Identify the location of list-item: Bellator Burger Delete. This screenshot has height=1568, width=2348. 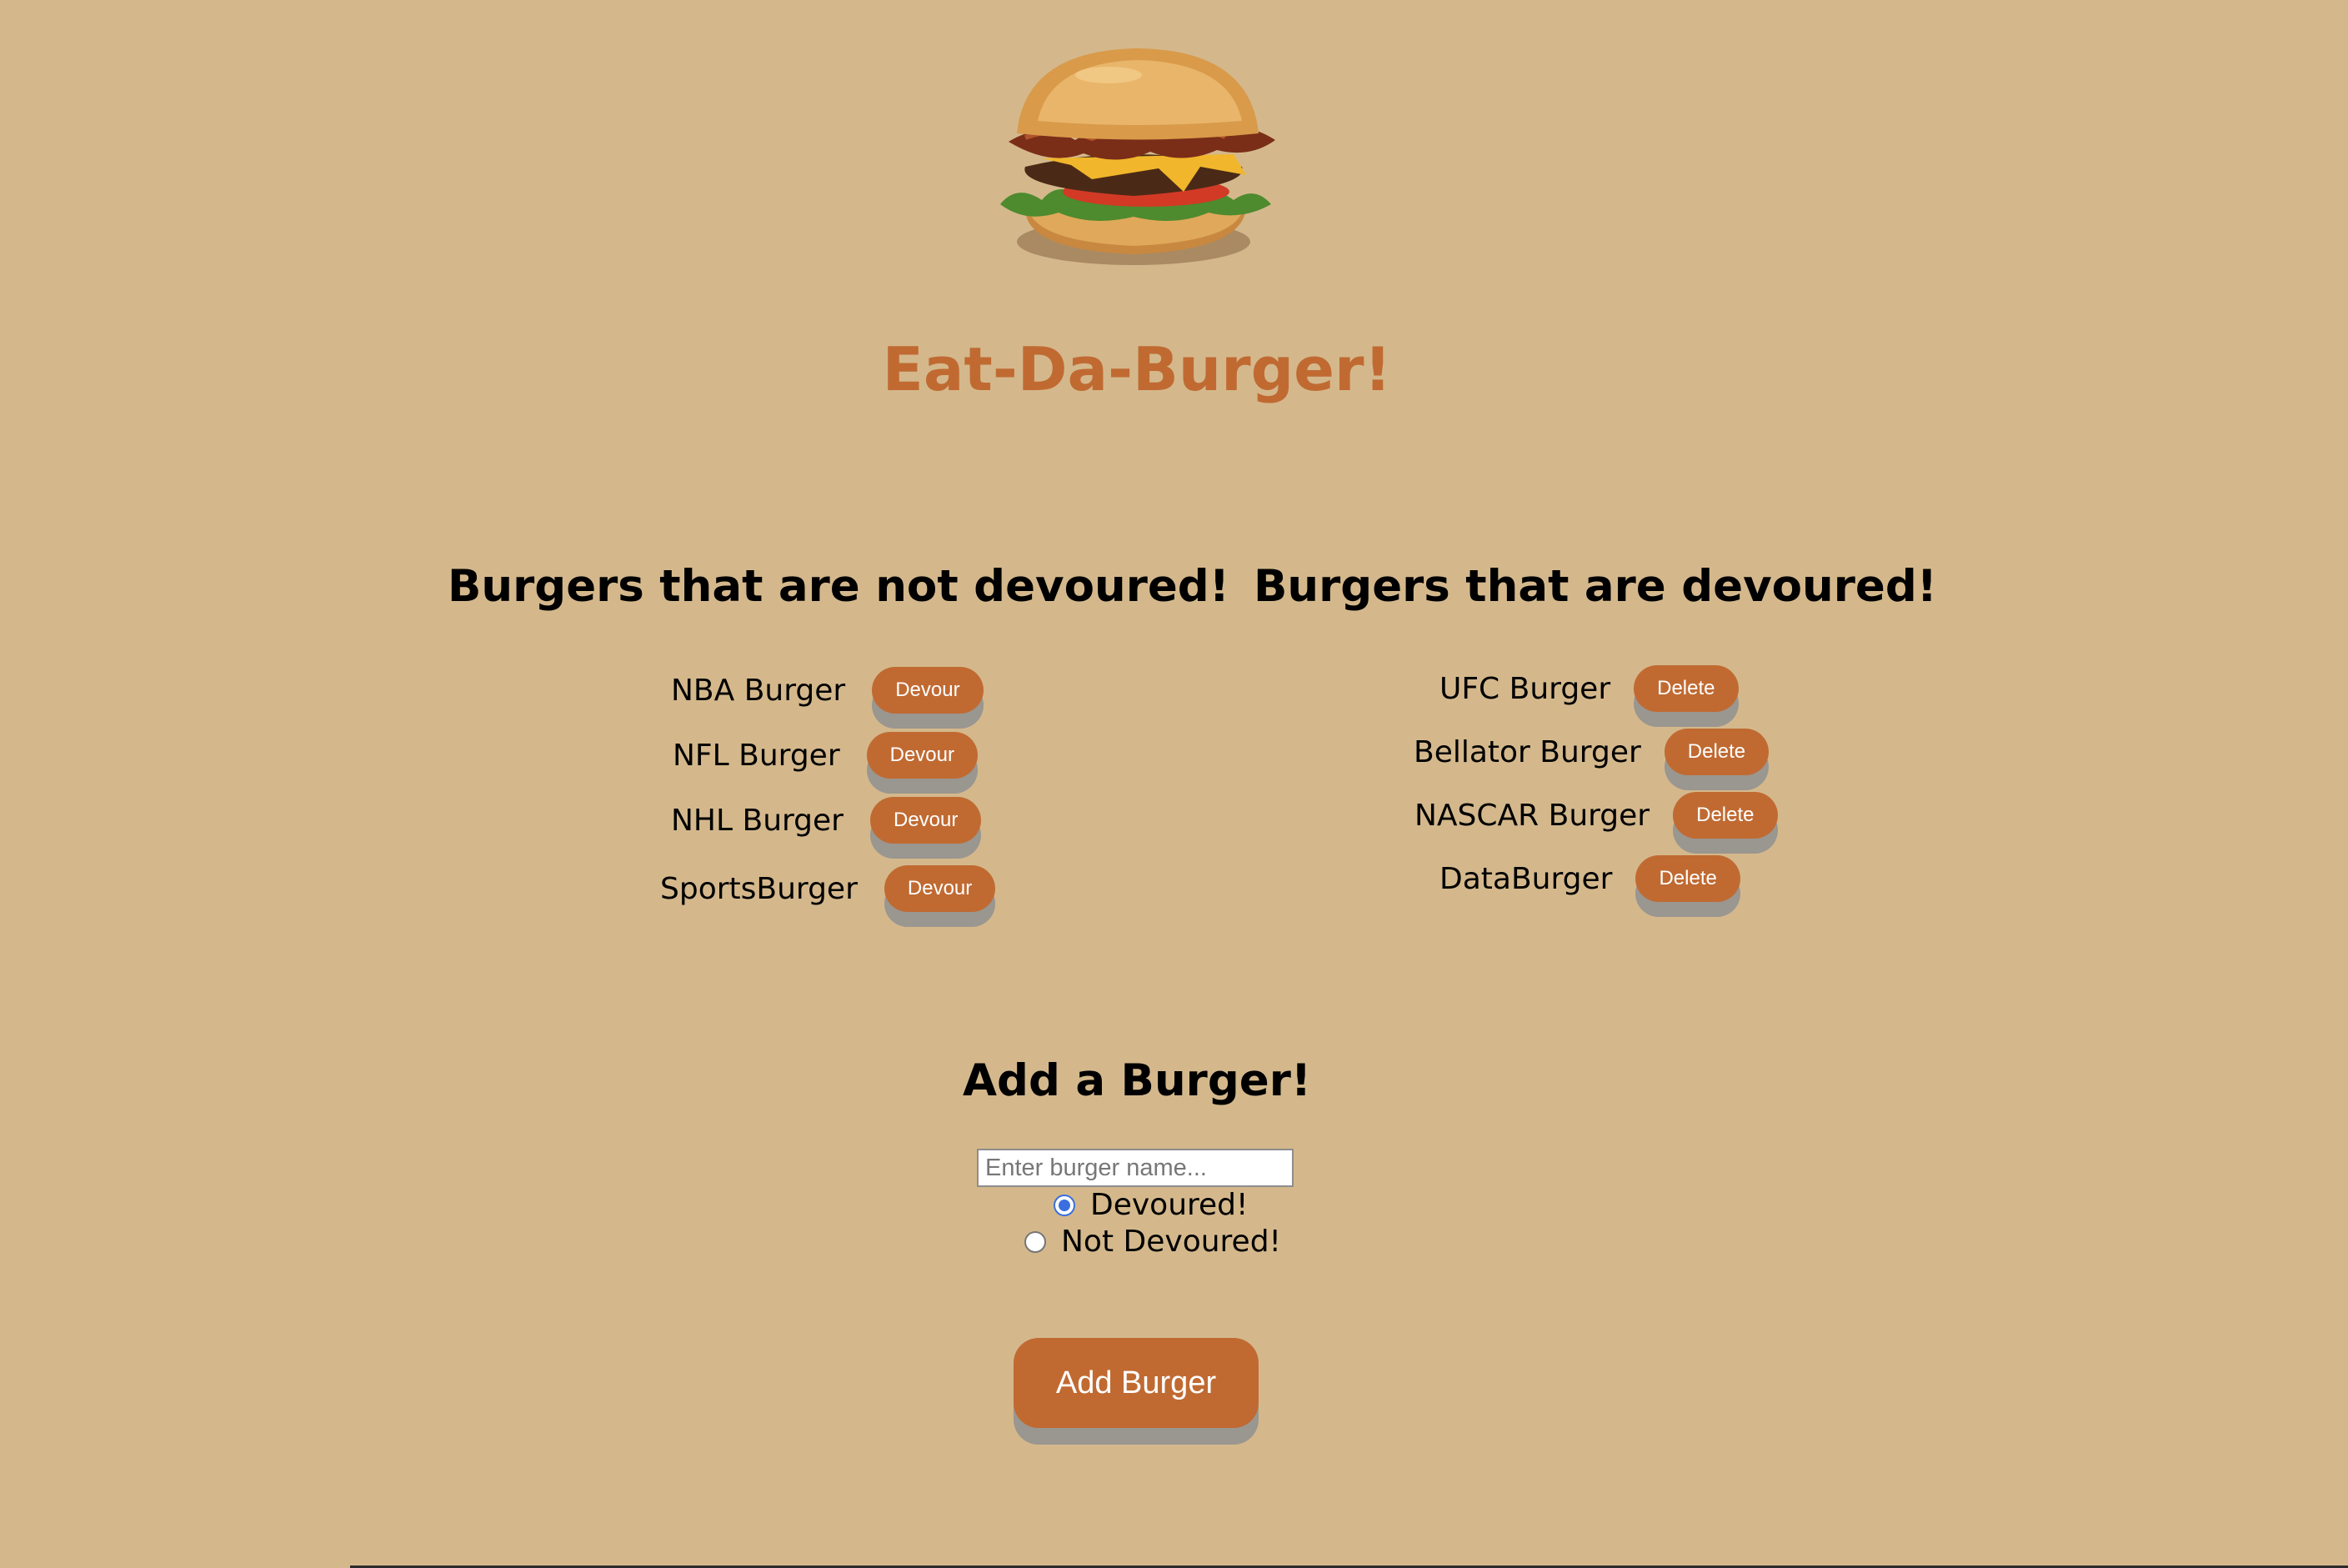
(1592, 752).